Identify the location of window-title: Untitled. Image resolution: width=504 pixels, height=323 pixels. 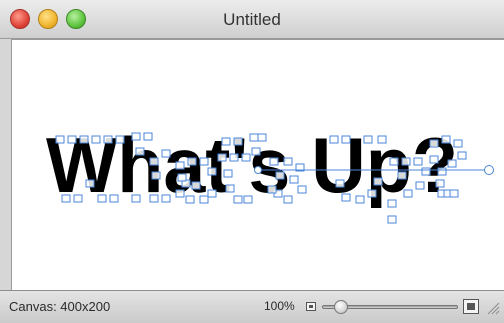
(252, 19).